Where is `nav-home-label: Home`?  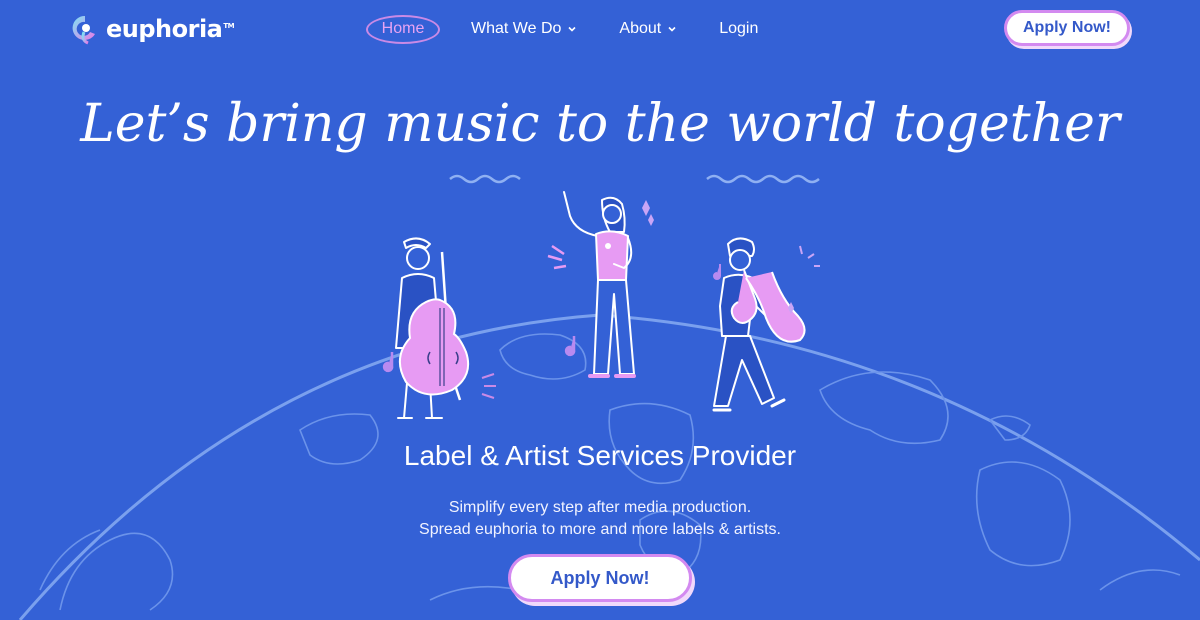
nav-home-label: Home is located at coordinates (403, 28).